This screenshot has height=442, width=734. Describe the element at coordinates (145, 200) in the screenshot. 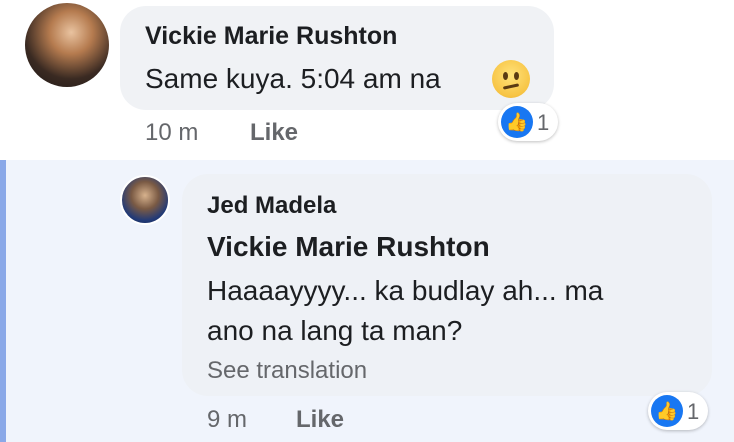

I see `reply-avatar` at that location.